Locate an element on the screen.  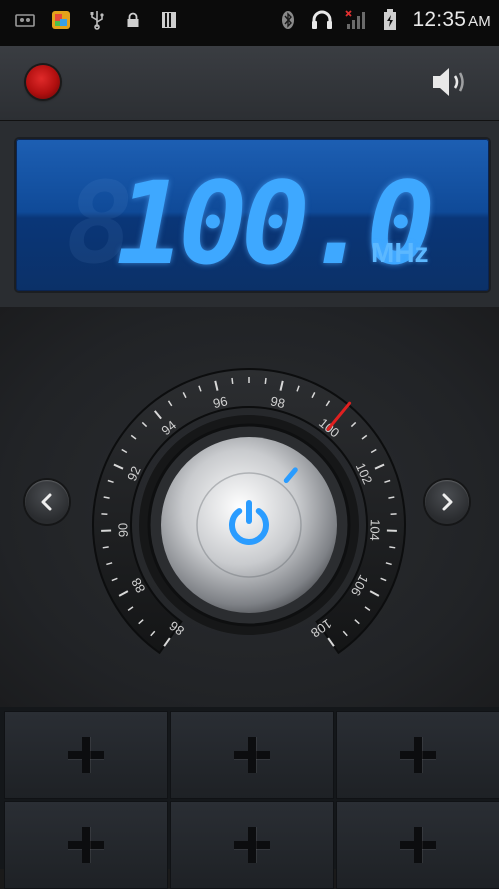
chevron-right-icon is located at coordinates (447, 502).